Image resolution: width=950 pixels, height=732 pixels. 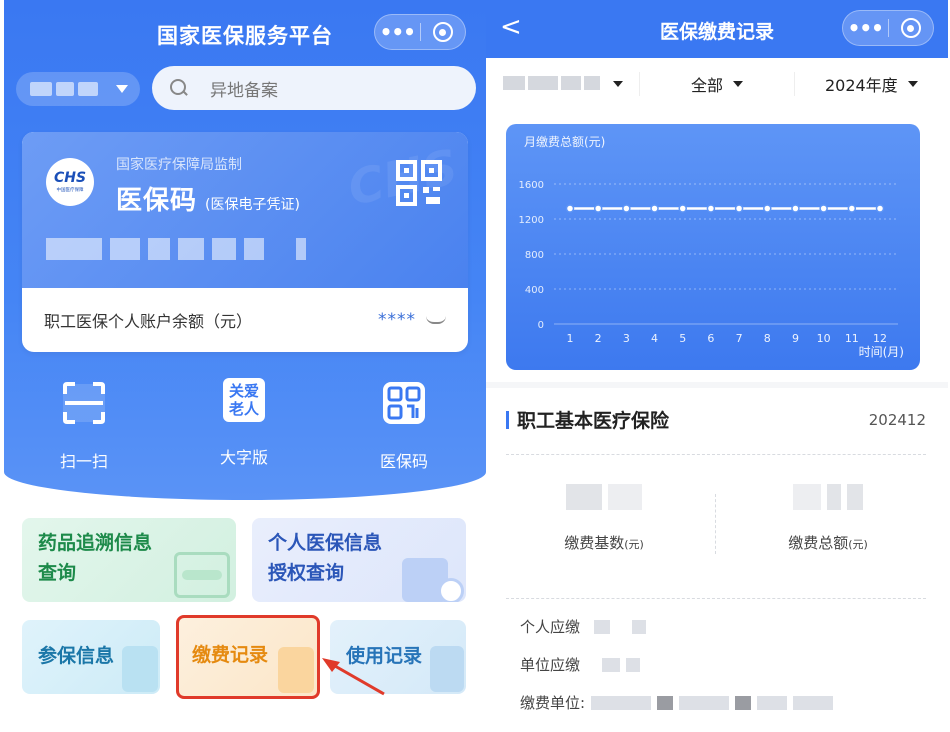 I want to click on large-font-label: 大字版, so click(x=243, y=457).